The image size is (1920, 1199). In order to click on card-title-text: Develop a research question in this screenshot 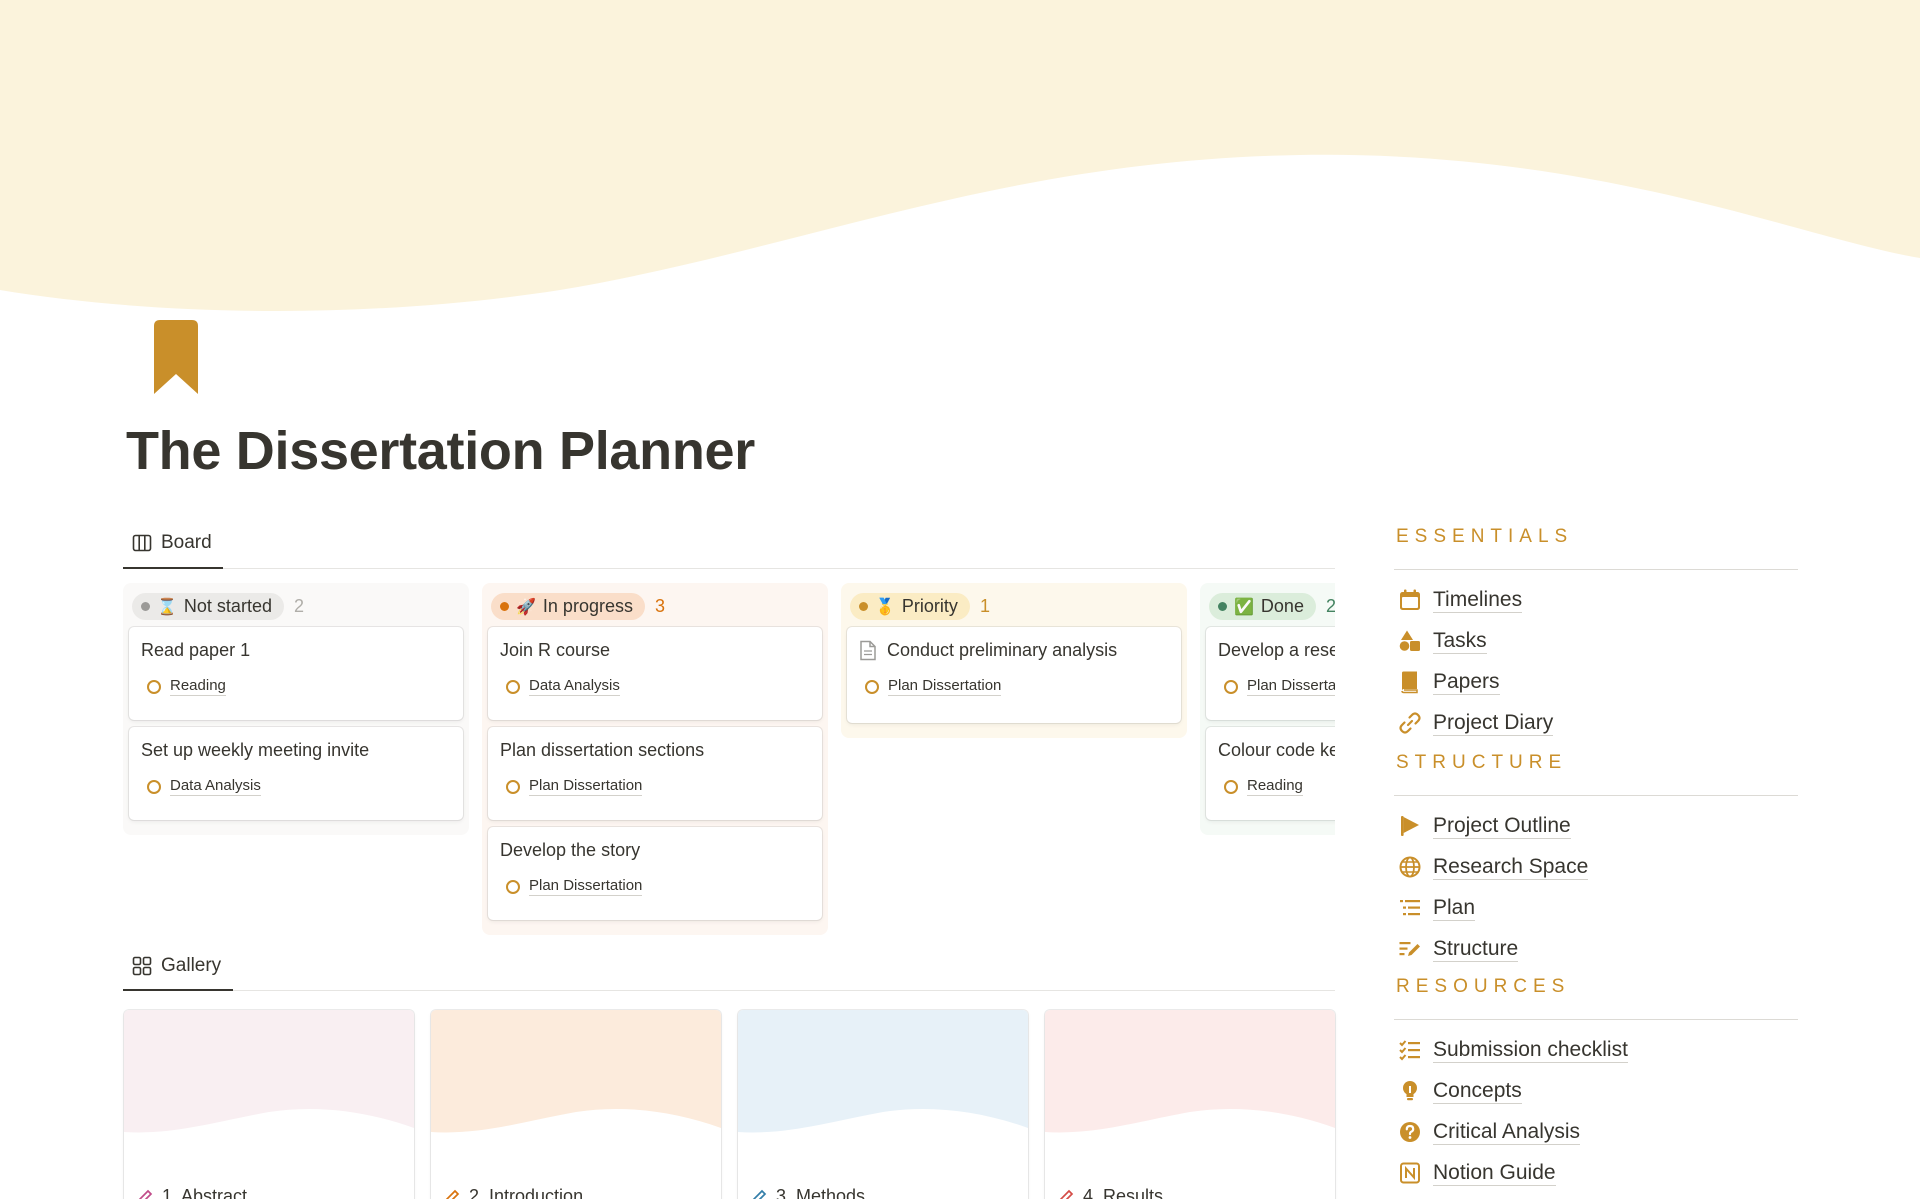, I will do `click(1276, 650)`.